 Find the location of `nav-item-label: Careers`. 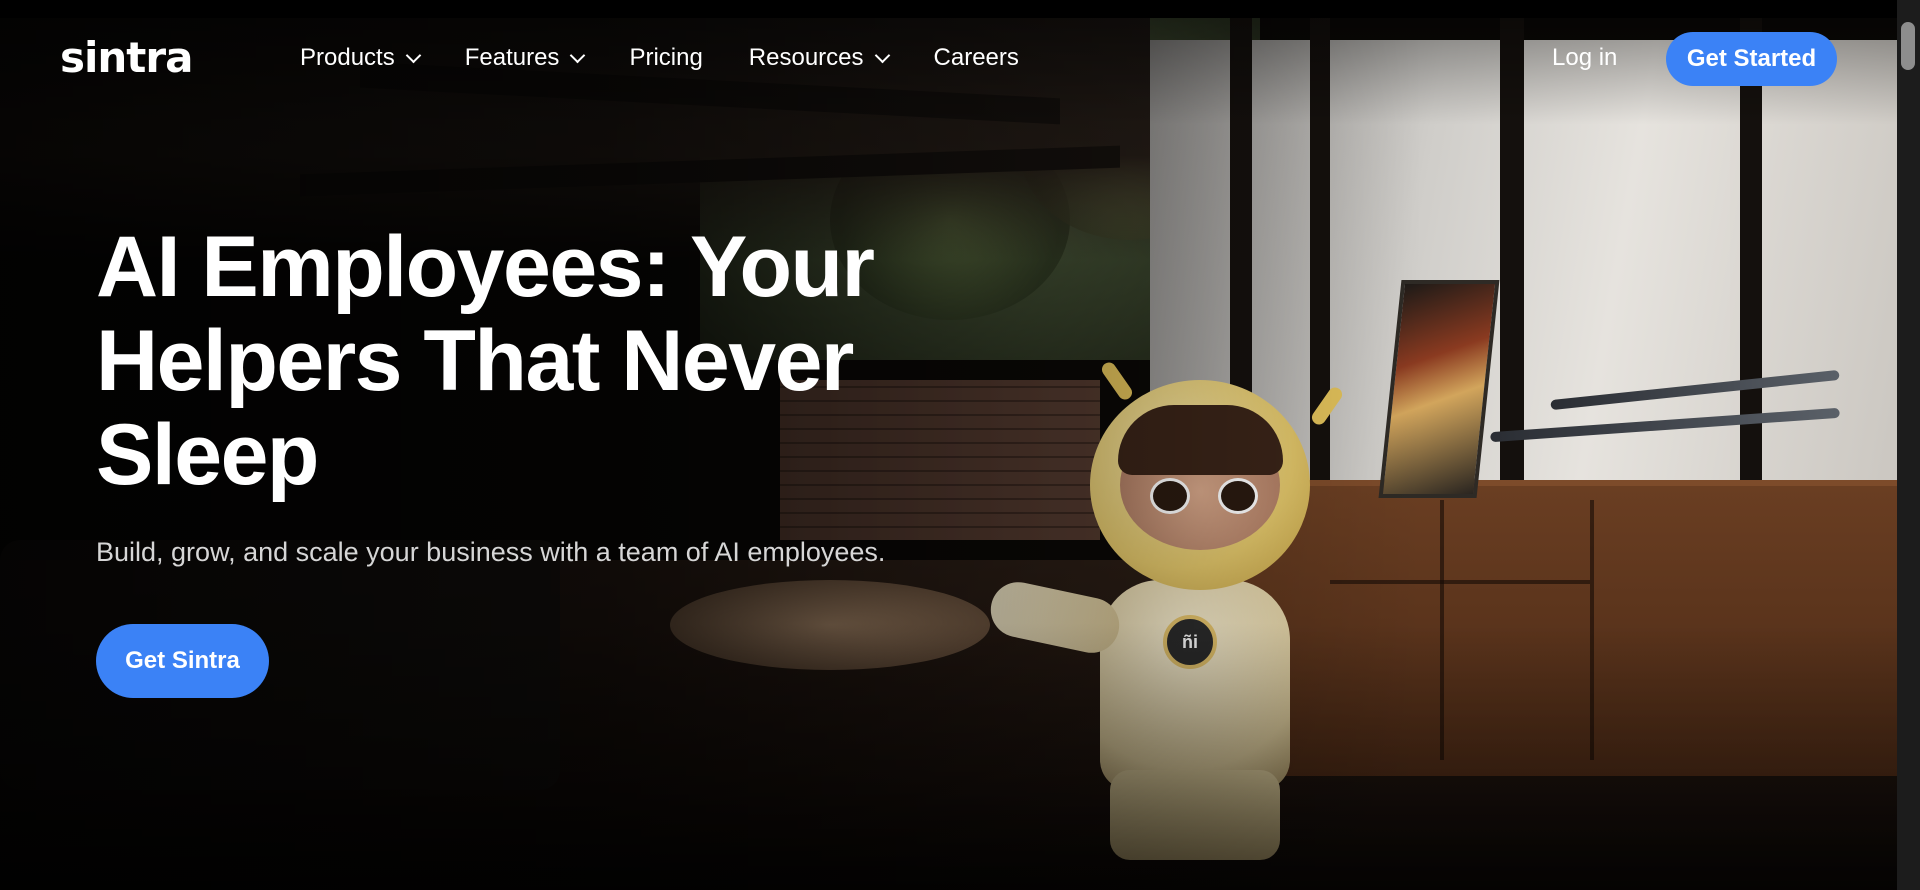

nav-item-label: Careers is located at coordinates (976, 57).